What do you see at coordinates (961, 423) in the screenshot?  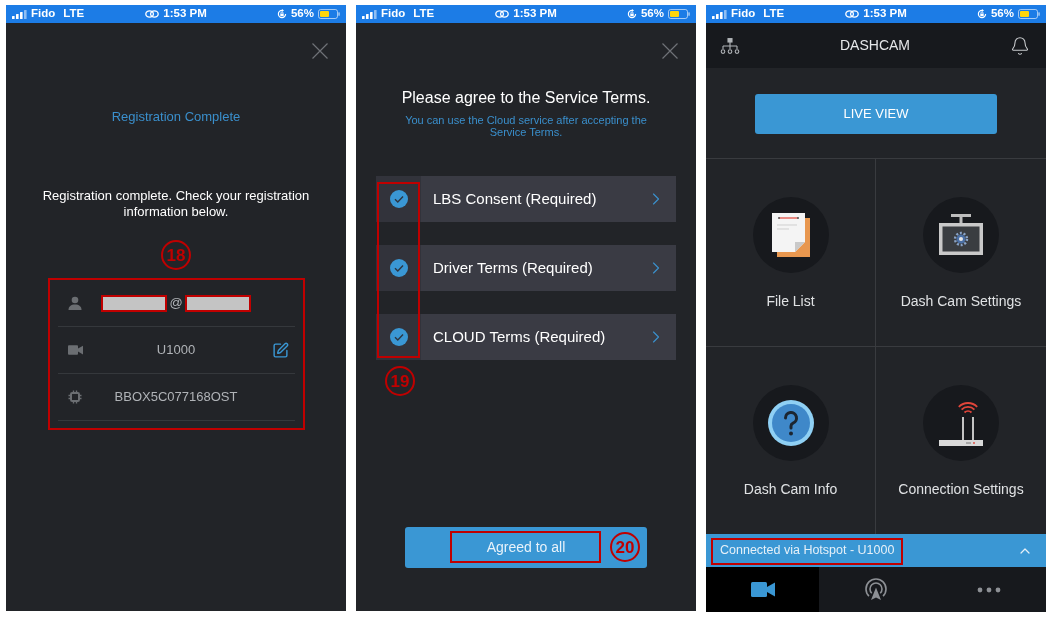 I see `router-icon` at bounding box center [961, 423].